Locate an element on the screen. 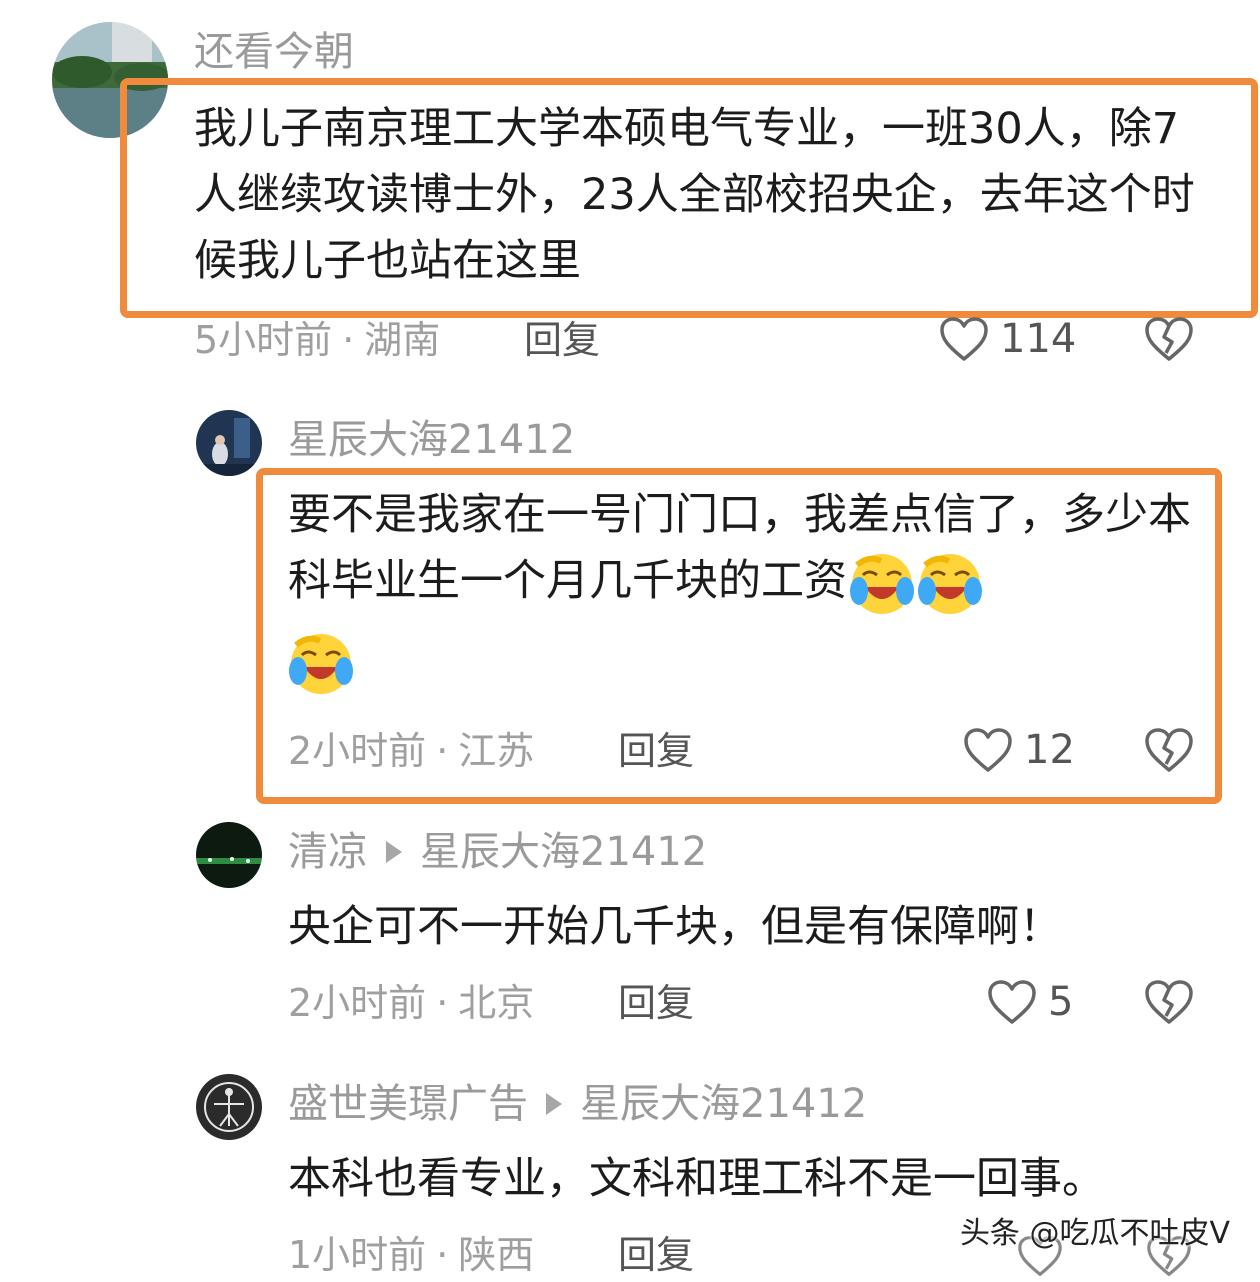 The image size is (1260, 1282). comment-meta: 2小时前 · 北京 is located at coordinates (411, 1003).